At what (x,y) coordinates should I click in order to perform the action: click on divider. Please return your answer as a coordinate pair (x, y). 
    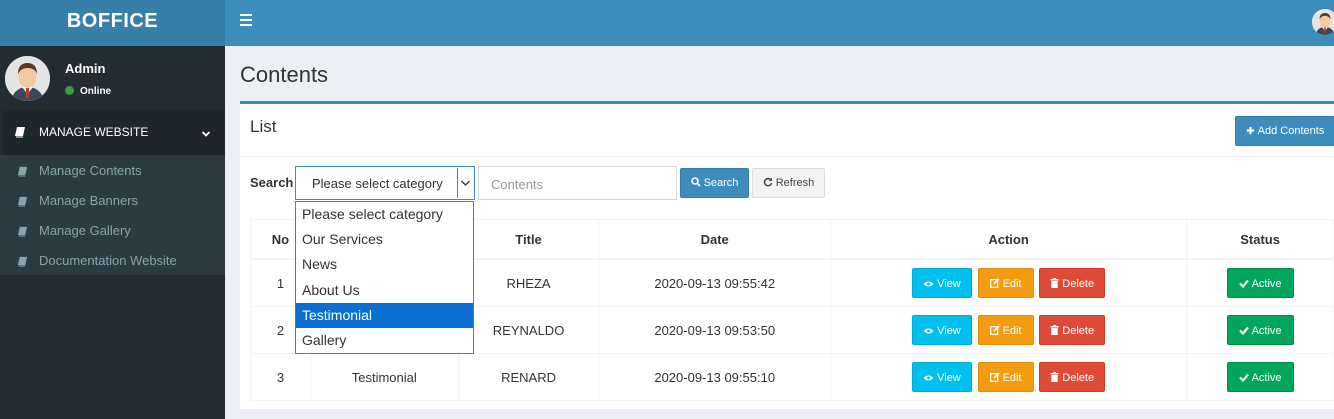
    Looking at the image, I should click on (787, 156).